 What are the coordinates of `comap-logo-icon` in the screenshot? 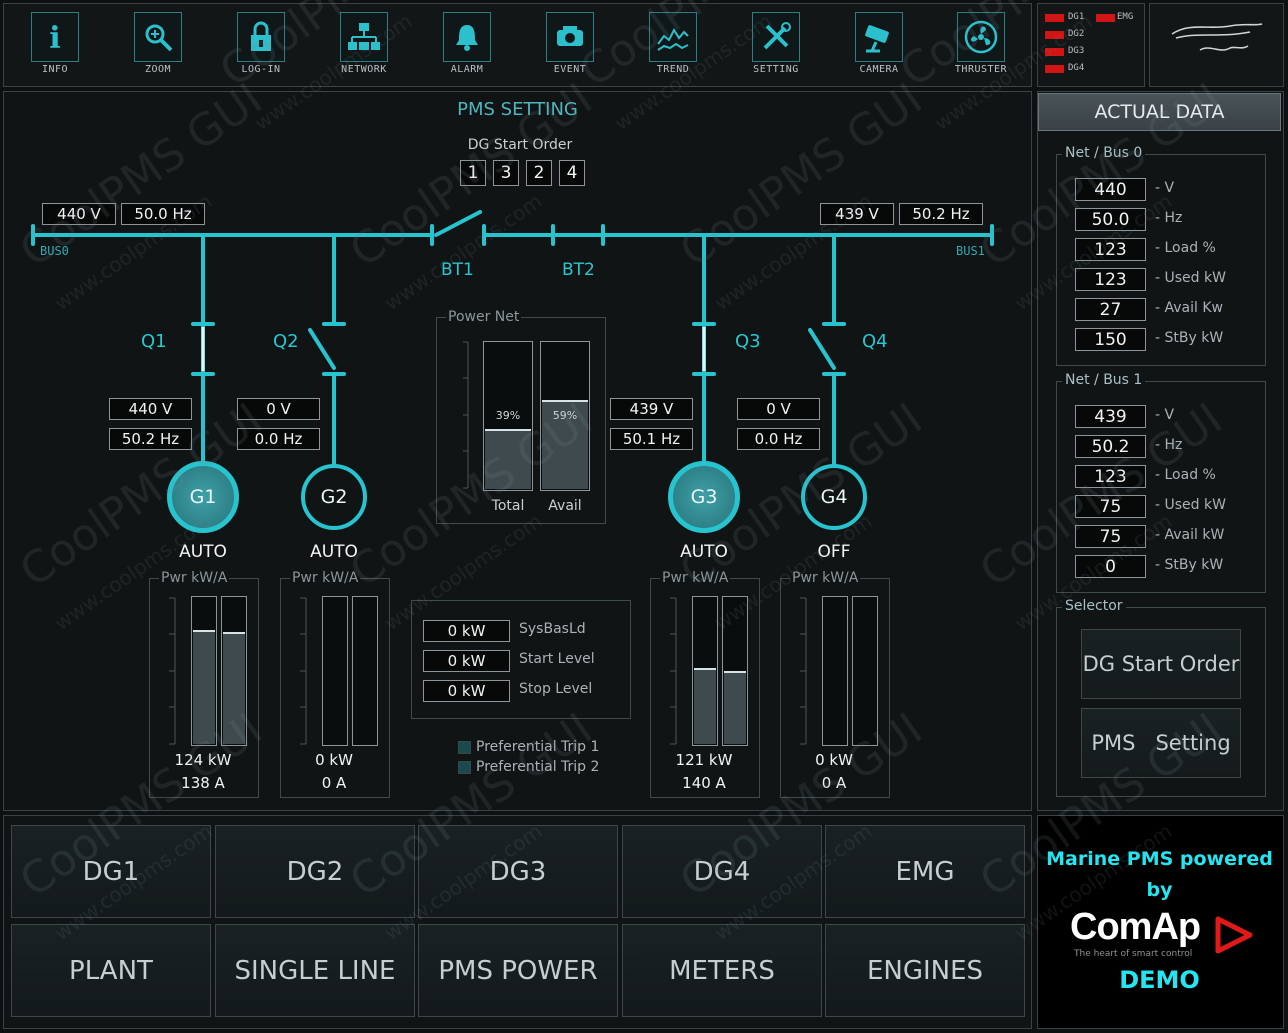 It's located at (1234, 935).